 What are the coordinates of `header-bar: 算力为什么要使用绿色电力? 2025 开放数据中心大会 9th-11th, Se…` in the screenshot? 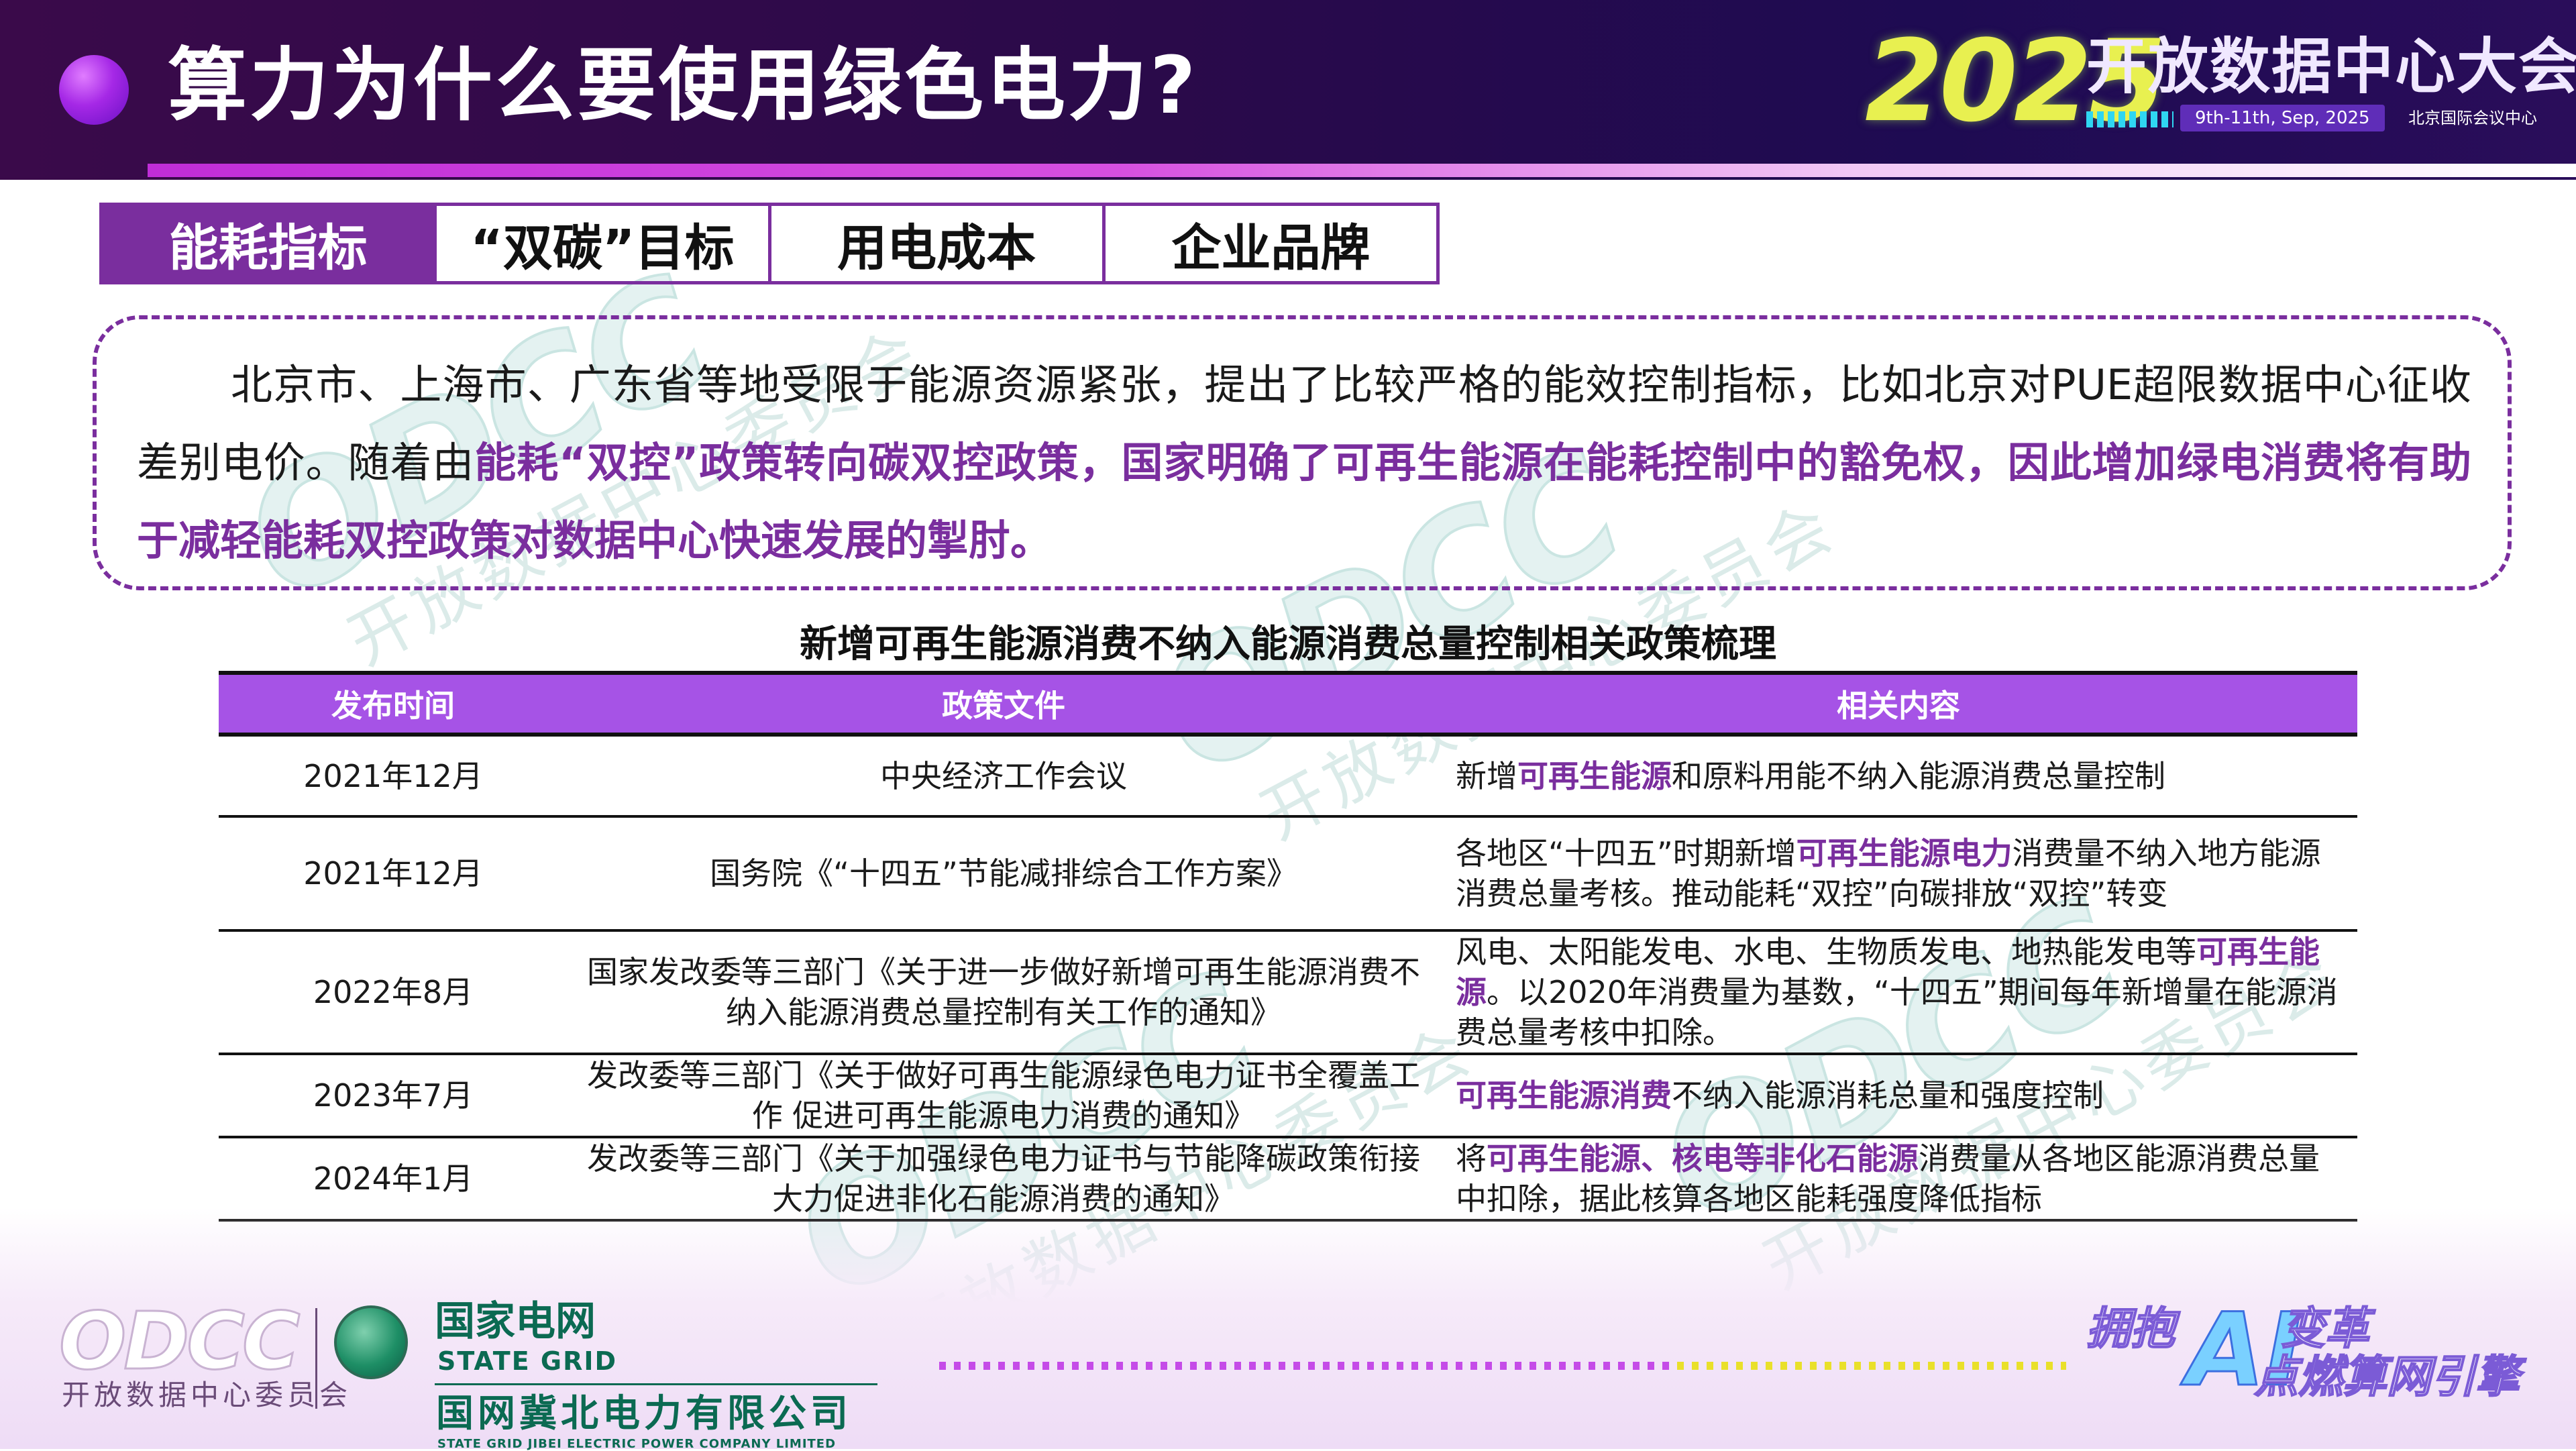 It's located at (1288, 90).